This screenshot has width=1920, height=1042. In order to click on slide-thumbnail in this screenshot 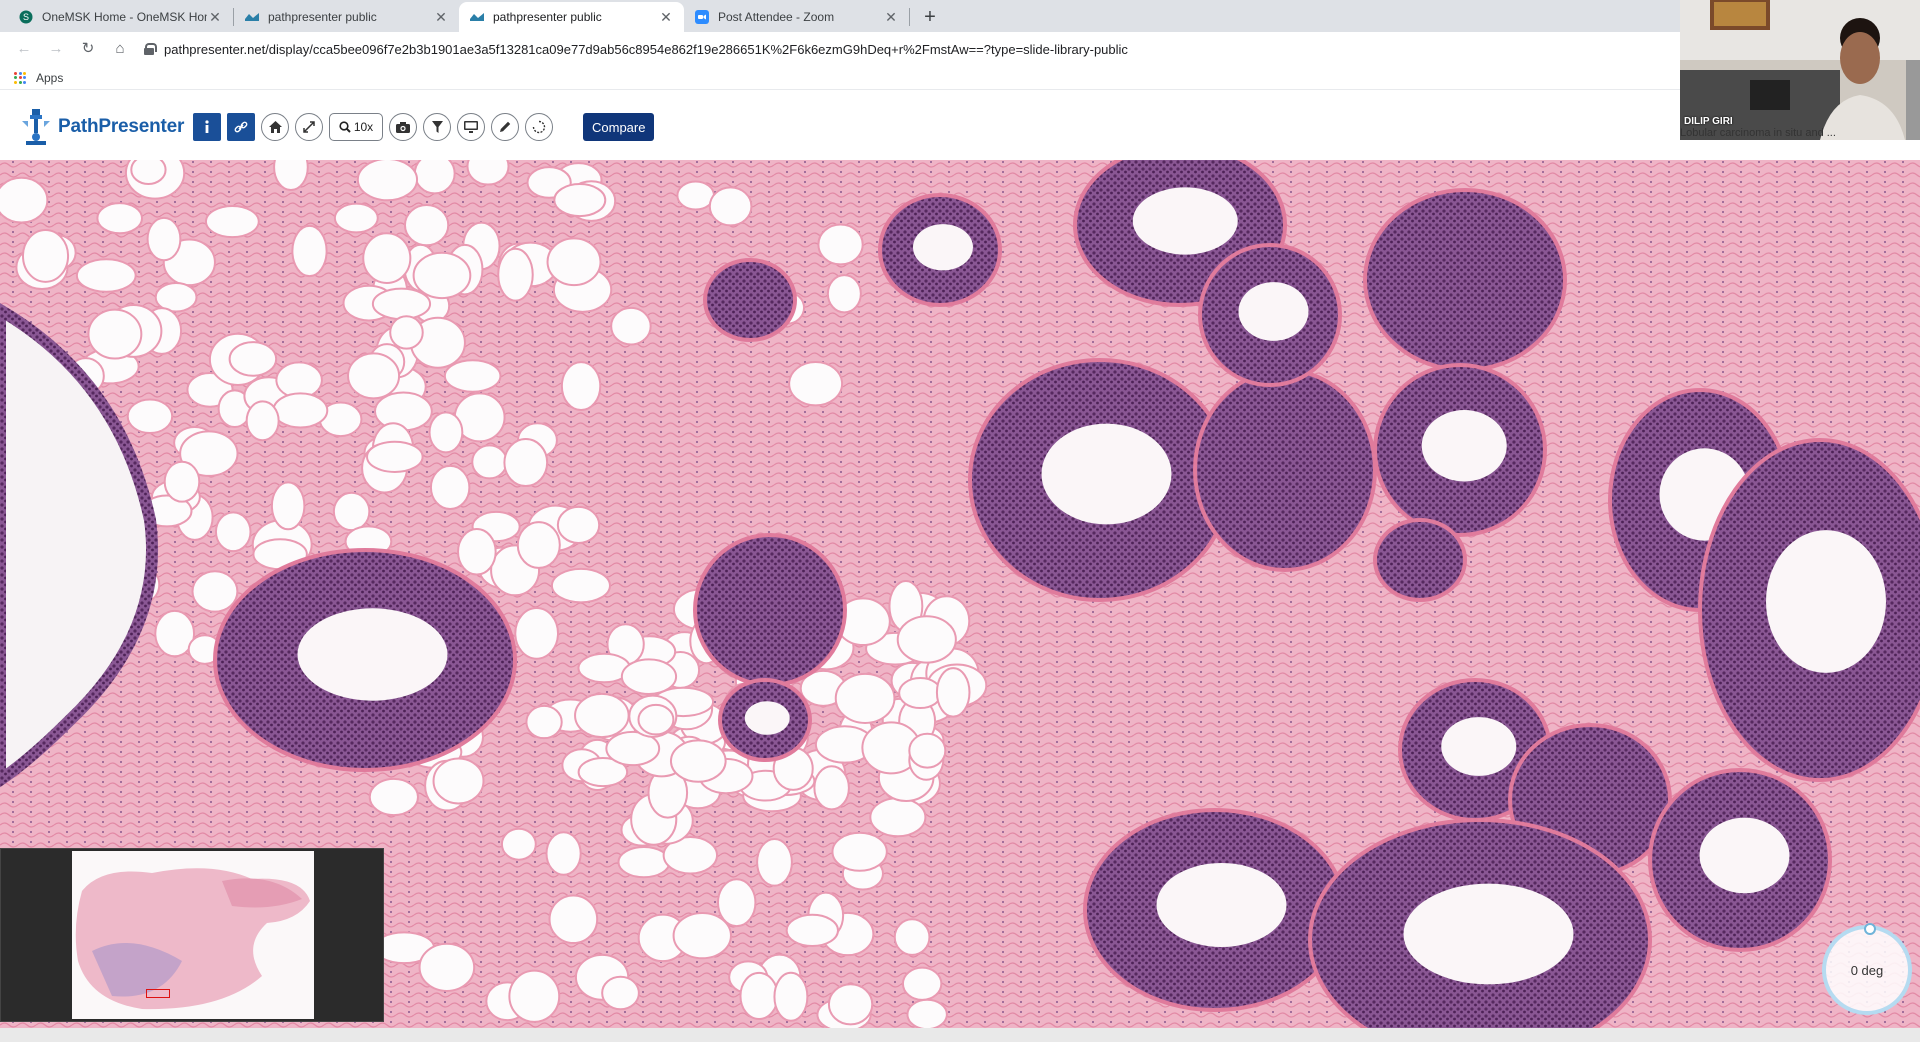, I will do `click(193, 935)`.